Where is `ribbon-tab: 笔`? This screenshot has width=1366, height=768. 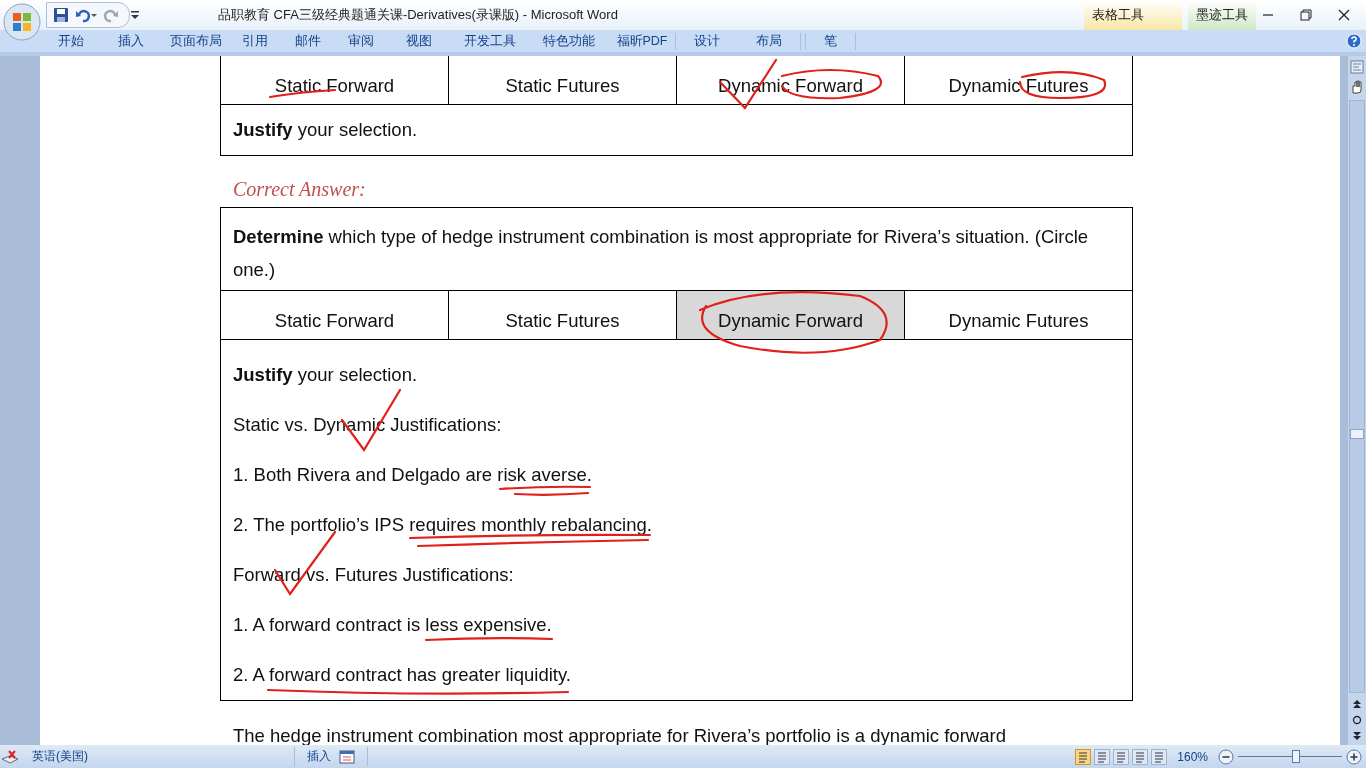 ribbon-tab: 笔 is located at coordinates (830, 41).